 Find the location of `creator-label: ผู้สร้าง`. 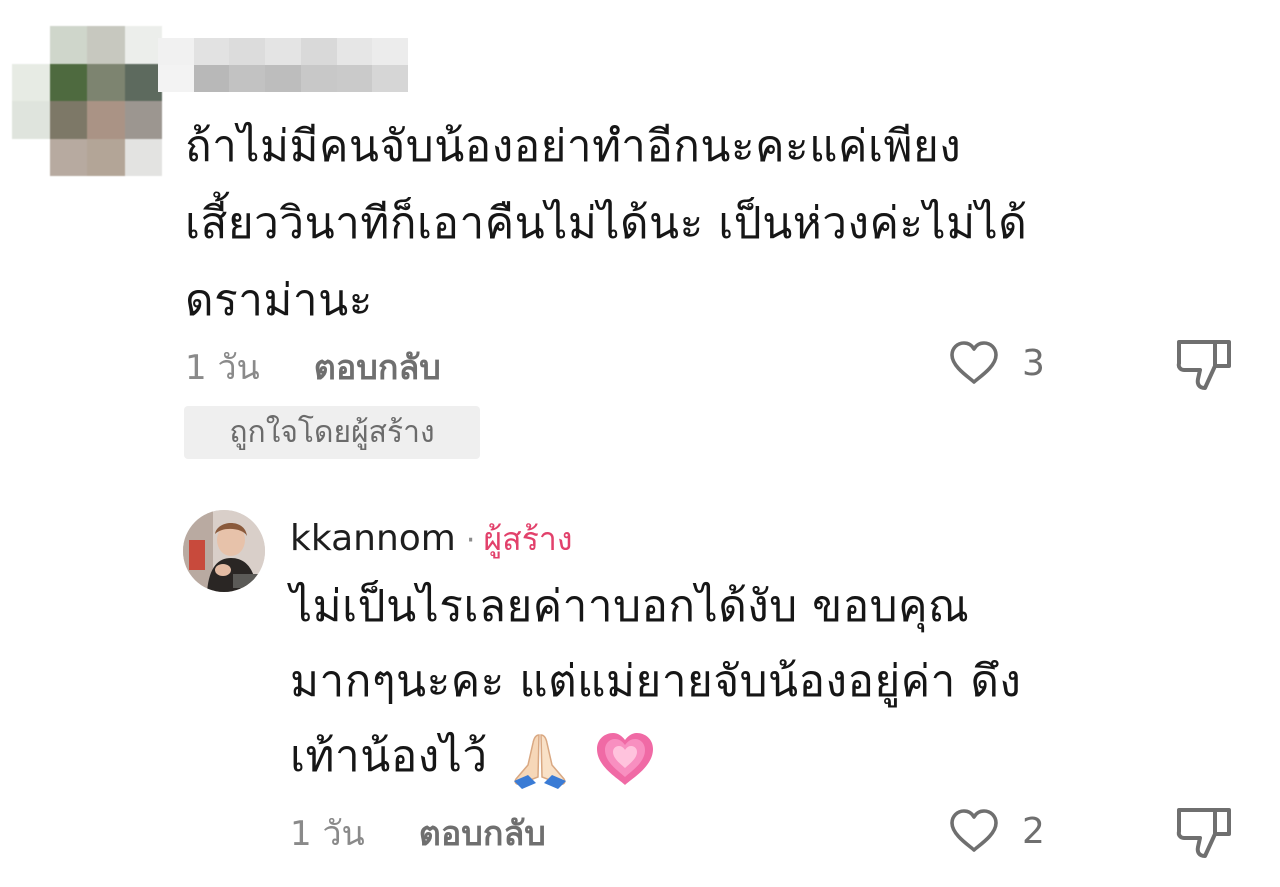

creator-label: ผู้สร้าง is located at coordinates (528, 539).